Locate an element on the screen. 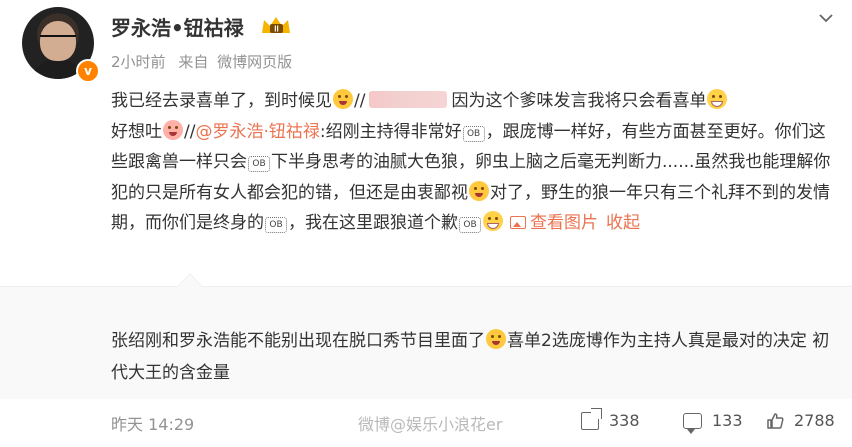  member-level: II is located at coordinates (276, 29).